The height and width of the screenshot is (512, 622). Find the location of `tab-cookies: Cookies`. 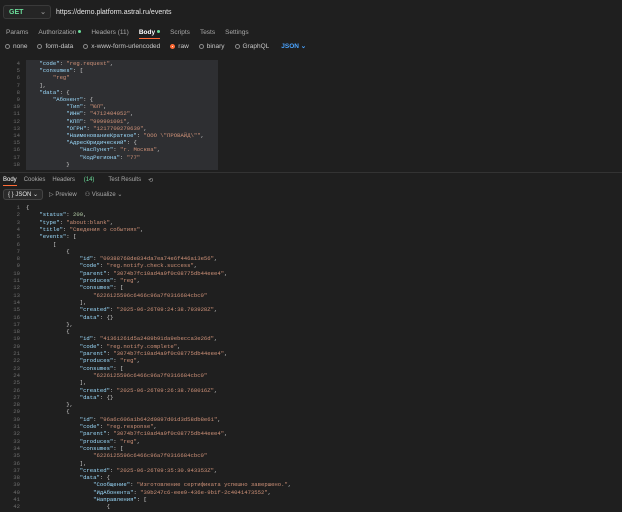

tab-cookies: Cookies is located at coordinates (35, 180).